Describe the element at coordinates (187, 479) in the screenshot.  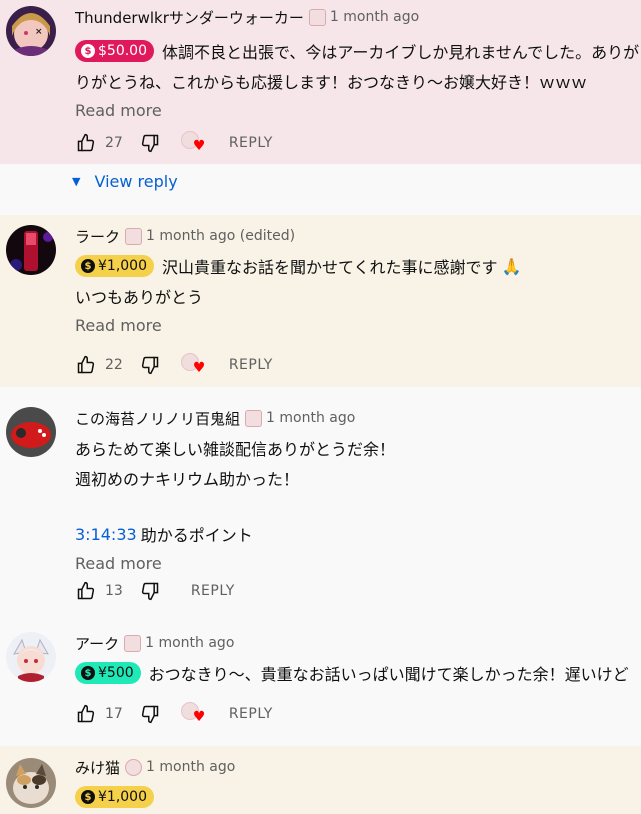
I see `comment-text-line: 週初めのナキリウム助かった！` at that location.